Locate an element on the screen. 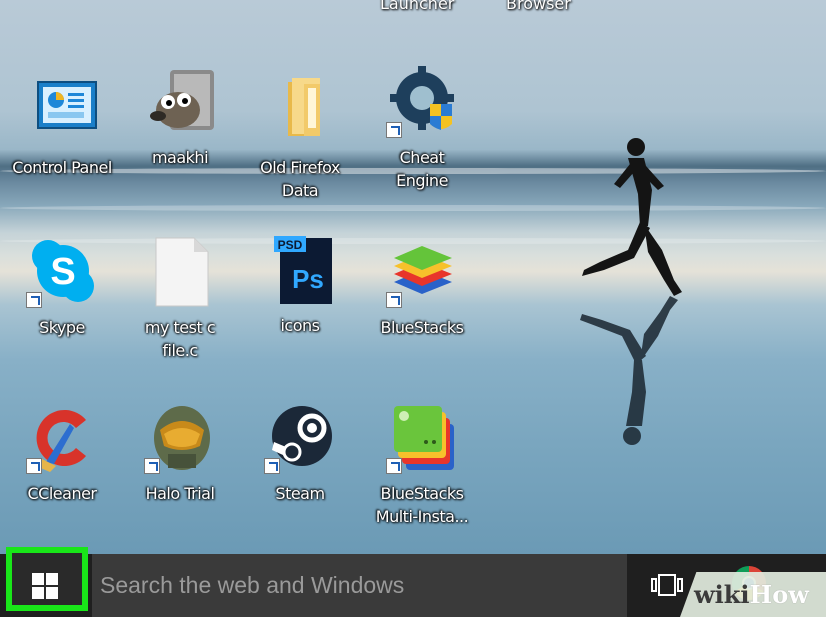 Image resolution: width=826 pixels, height=617 pixels. desktop-icon-maakhi: maakhi is located at coordinates (180, 117).